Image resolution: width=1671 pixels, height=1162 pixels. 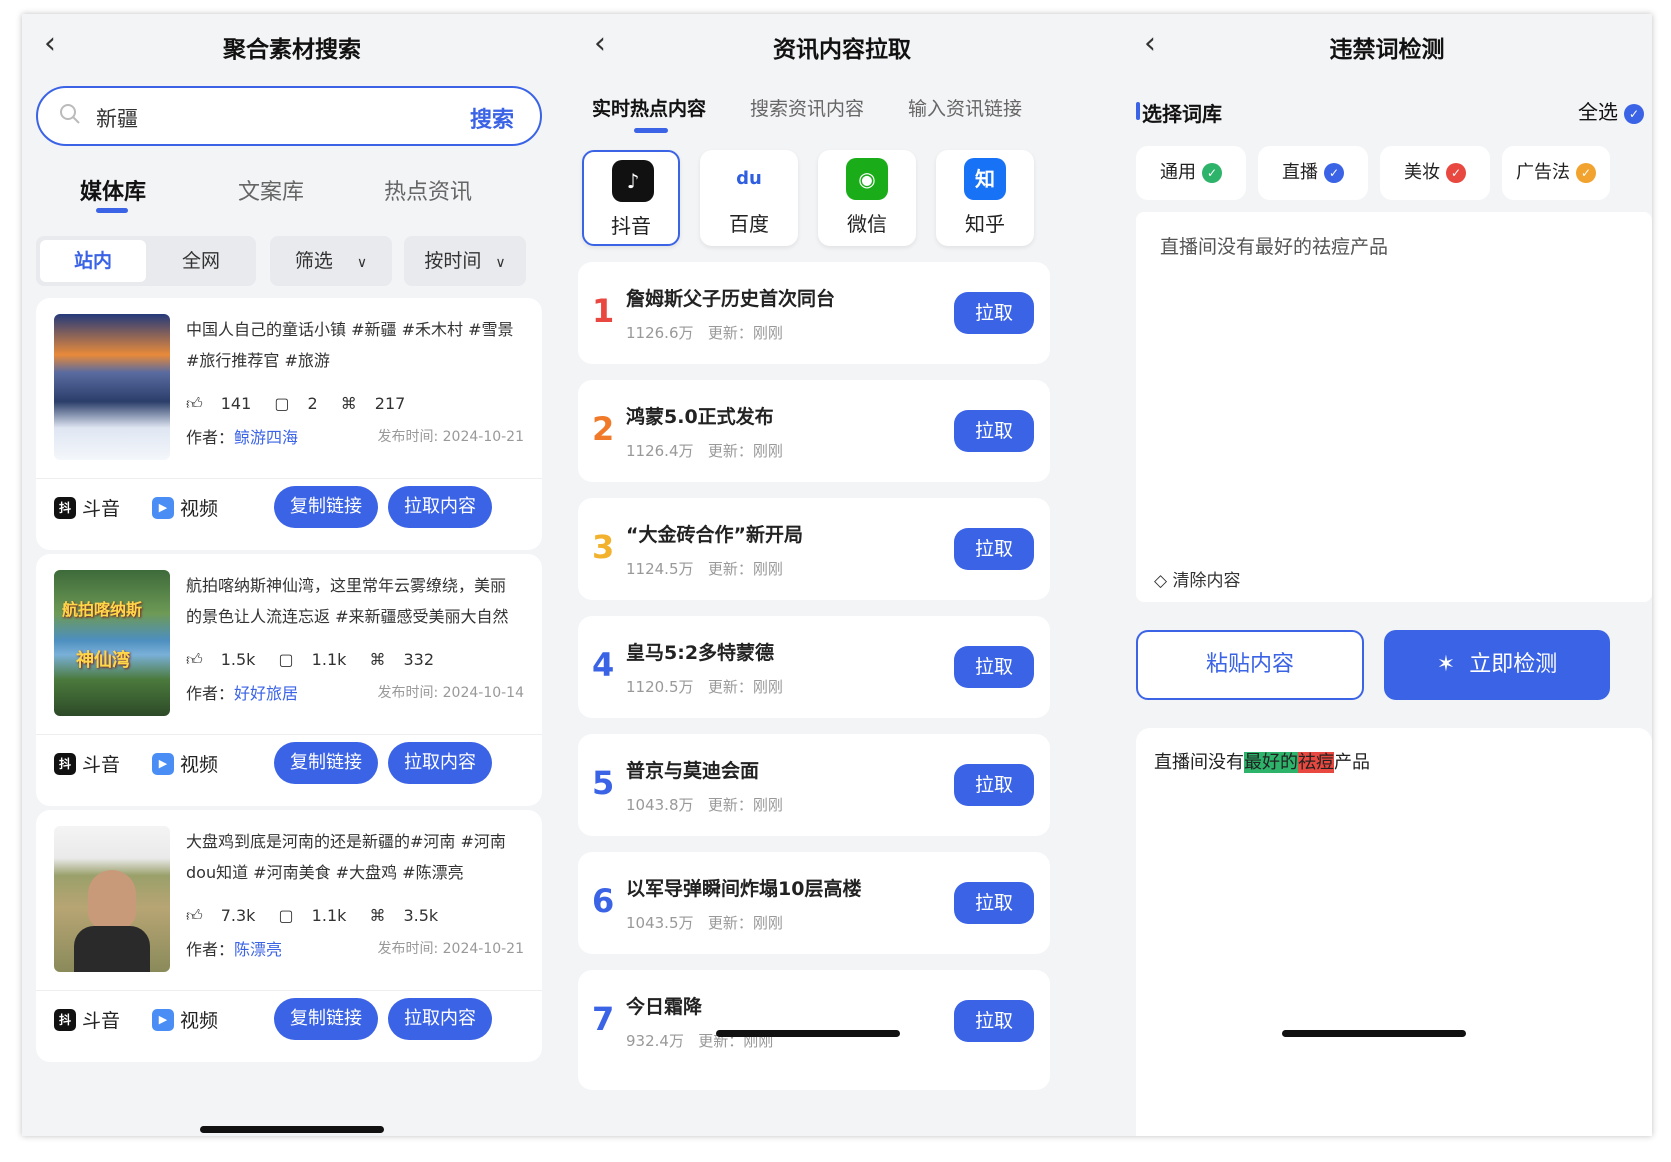 I want to click on platform-tags: 抖斗音 ▶ 视频, so click(x=136, y=763).